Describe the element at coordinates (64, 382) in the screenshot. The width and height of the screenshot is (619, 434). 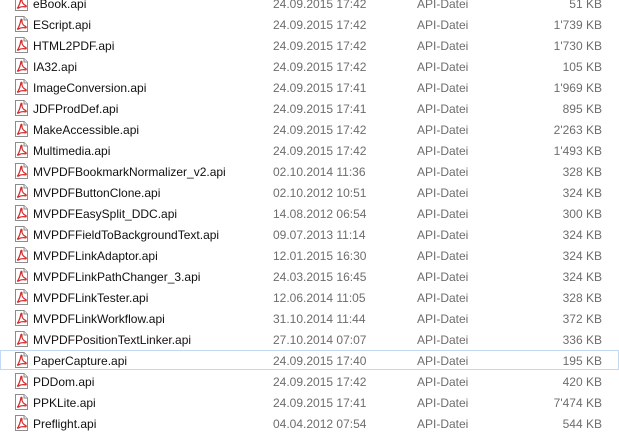
I see `file-name: PDDom.api` at that location.